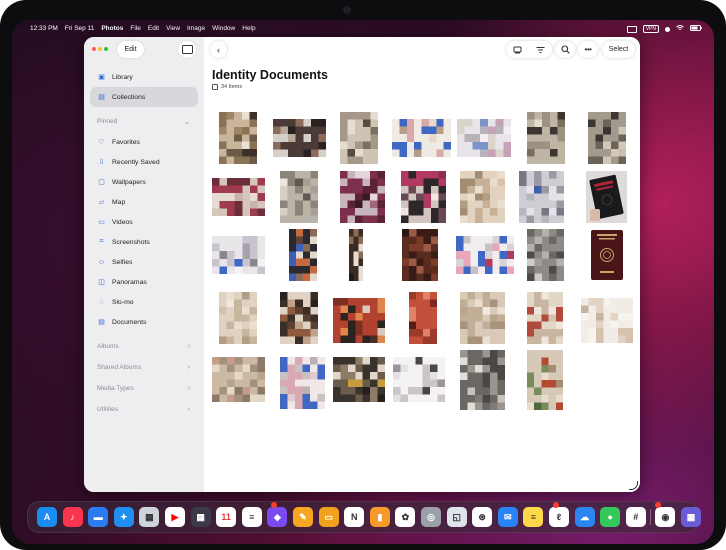  I want to click on menubar-app-name: Photos, so click(112, 28).